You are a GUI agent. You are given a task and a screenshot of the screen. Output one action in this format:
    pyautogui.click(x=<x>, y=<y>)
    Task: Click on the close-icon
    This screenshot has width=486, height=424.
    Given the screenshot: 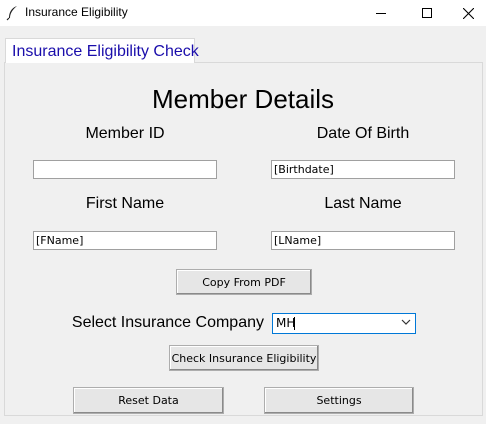 What is the action you would take?
    pyautogui.click(x=468, y=13)
    